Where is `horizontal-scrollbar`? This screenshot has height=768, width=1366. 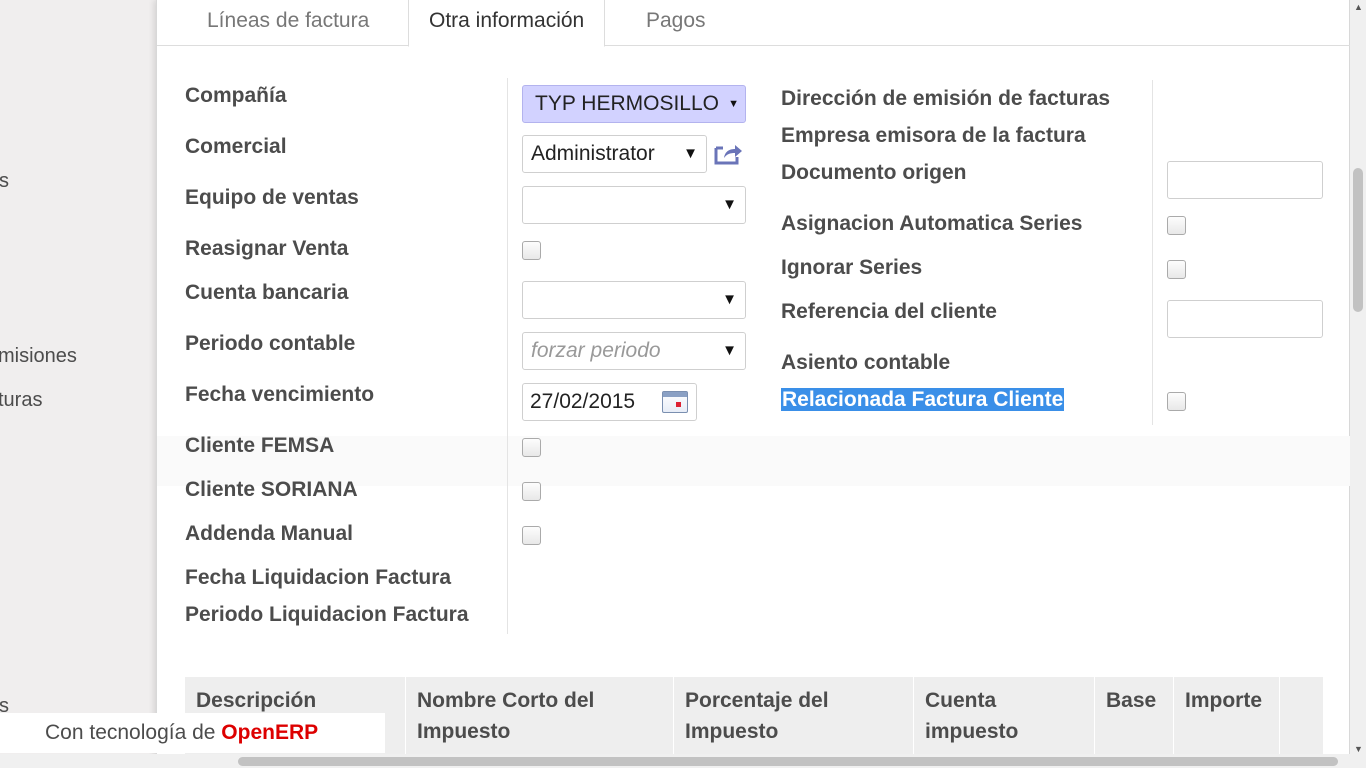
horizontal-scrollbar is located at coordinates (675, 761).